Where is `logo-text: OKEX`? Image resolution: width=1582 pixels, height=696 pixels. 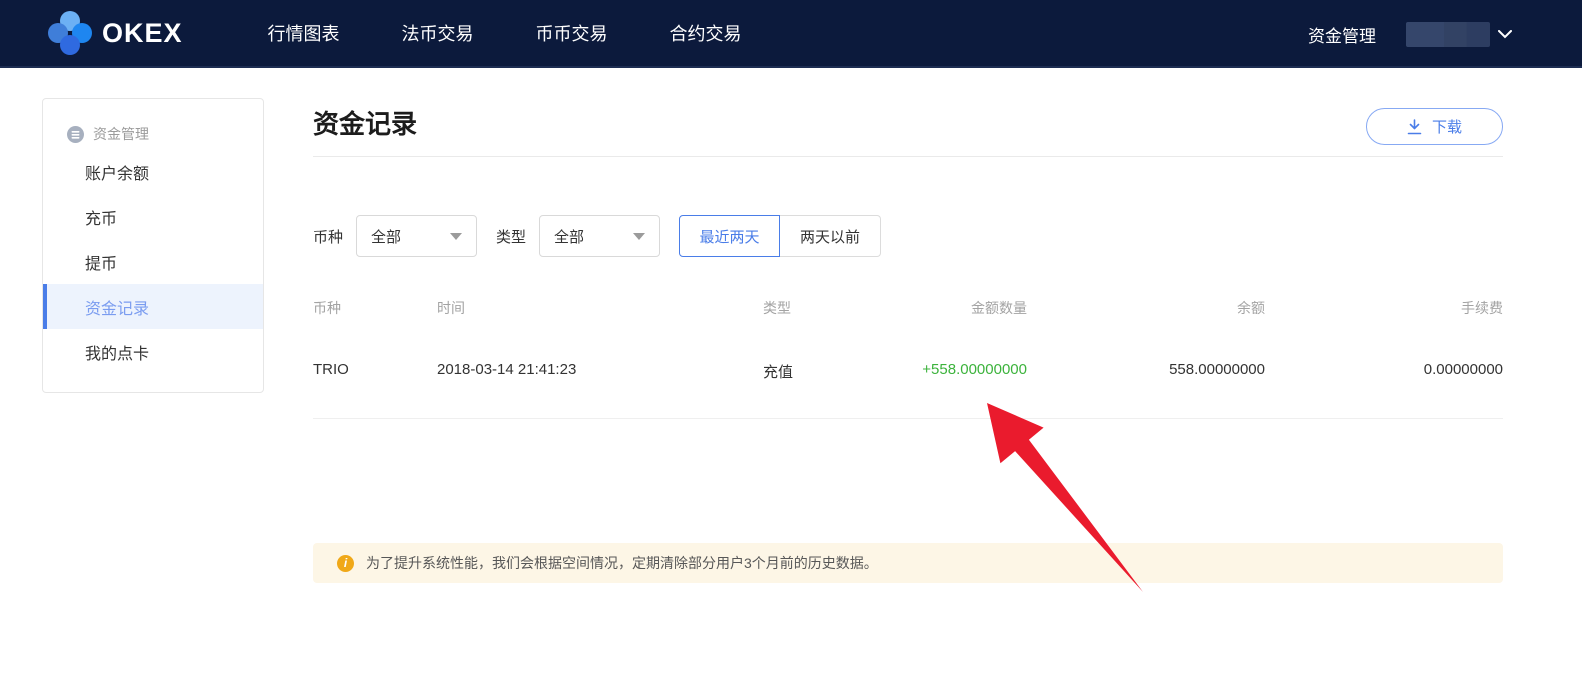 logo-text: OKEX is located at coordinates (142, 32).